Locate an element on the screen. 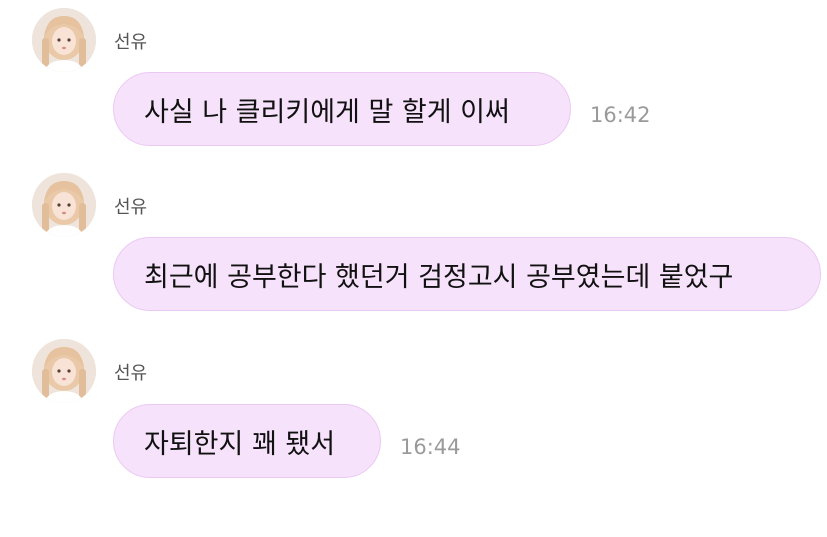 The image size is (827, 537). message-timestamp: 16:42 is located at coordinates (620, 115).